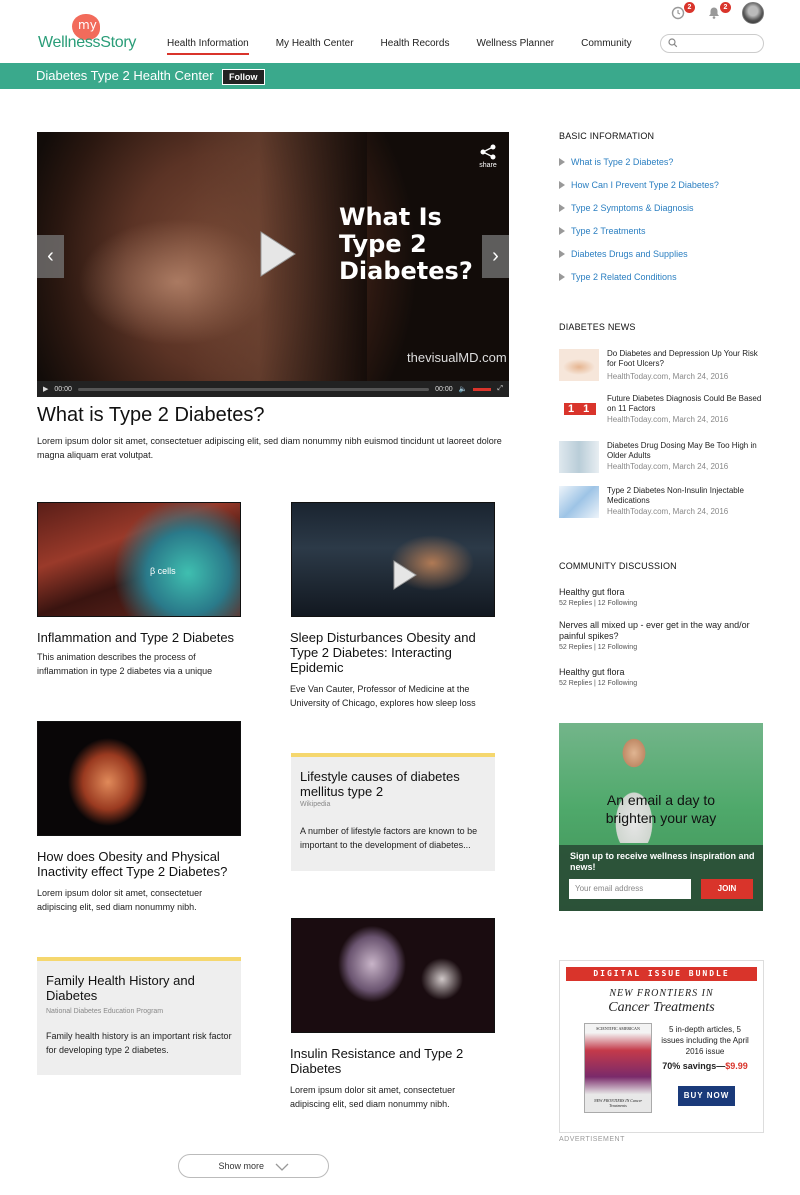  What do you see at coordinates (618, 566) in the screenshot?
I see `community-heading: COMMUNITY DISCUSSION` at bounding box center [618, 566].